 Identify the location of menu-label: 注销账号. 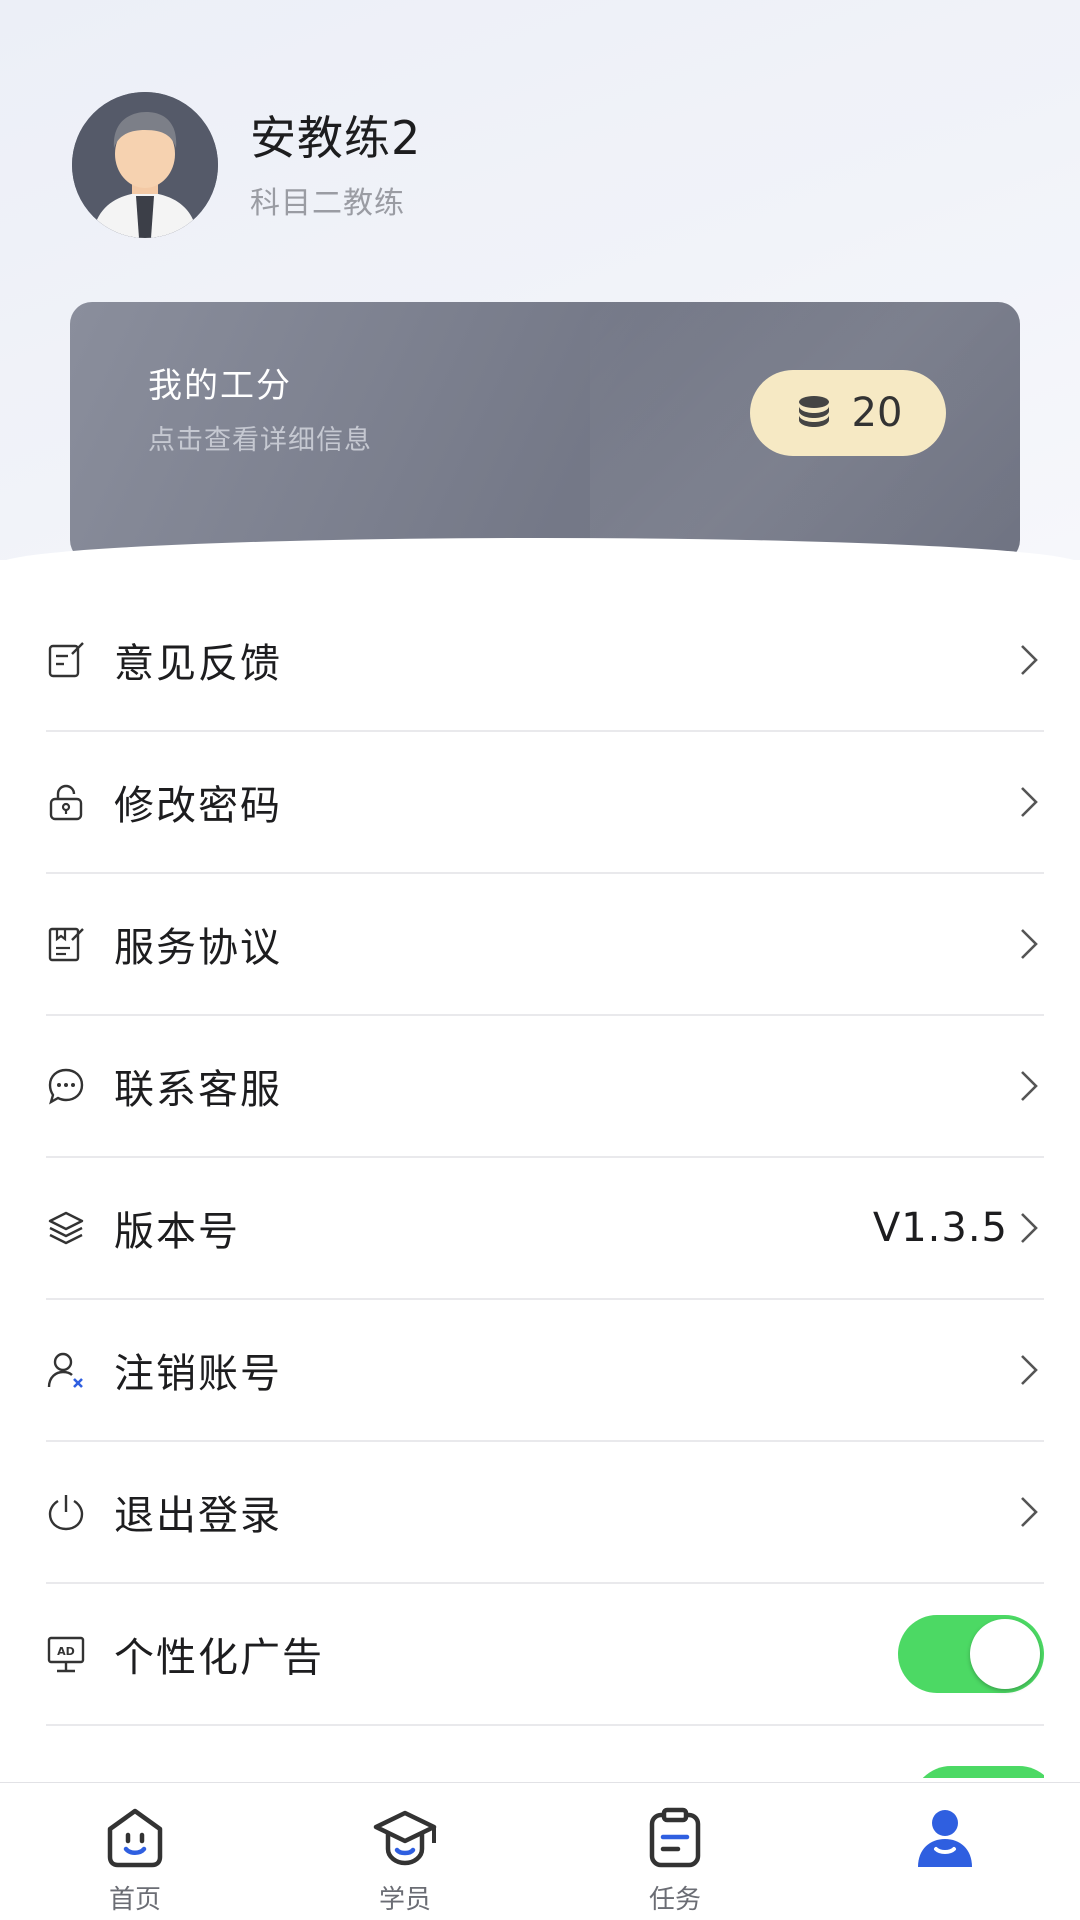
(198, 1374).